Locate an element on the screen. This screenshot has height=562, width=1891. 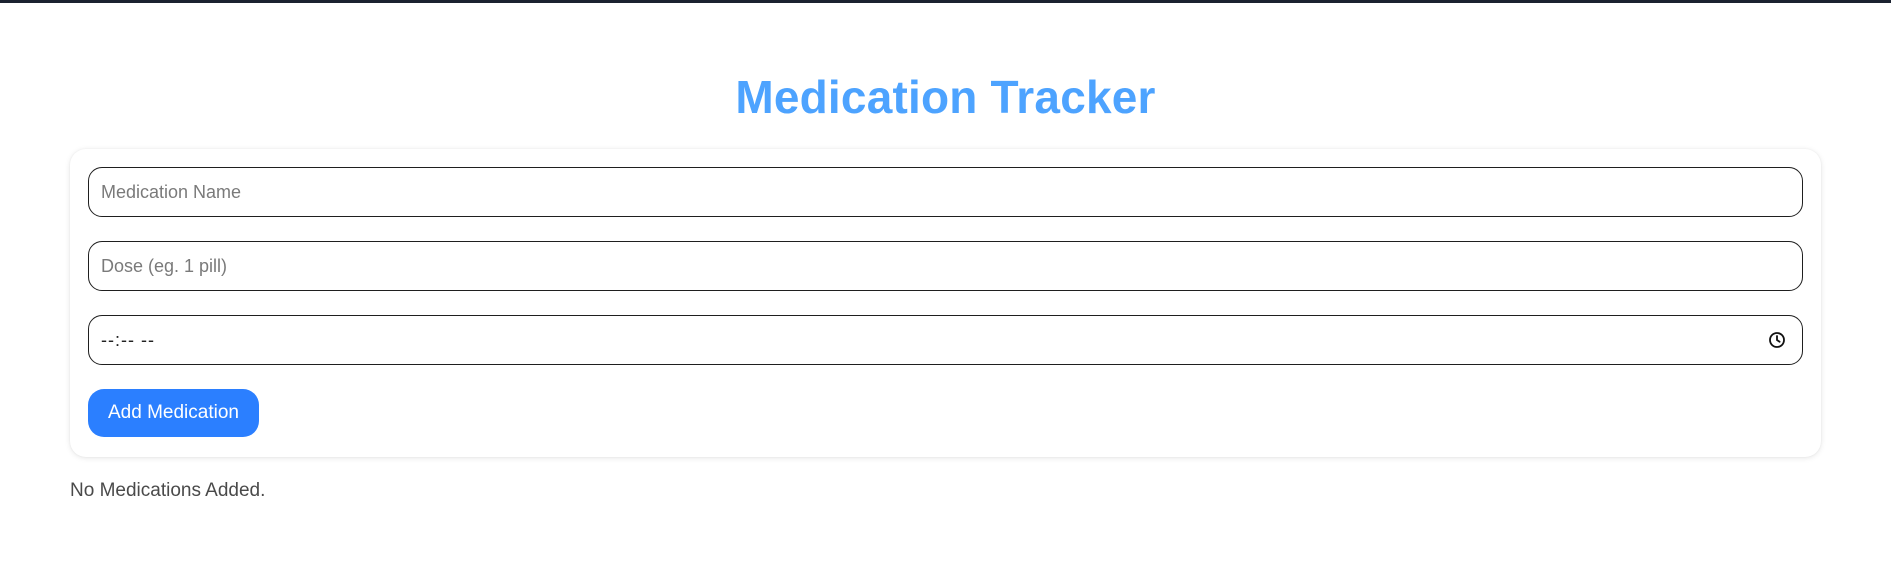
dose-field is located at coordinates (945, 266).